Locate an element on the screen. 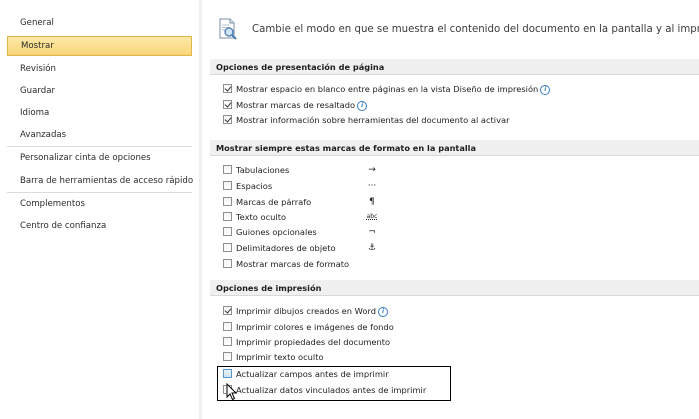  option-label: Mostrar marcas de formato is located at coordinates (293, 264).